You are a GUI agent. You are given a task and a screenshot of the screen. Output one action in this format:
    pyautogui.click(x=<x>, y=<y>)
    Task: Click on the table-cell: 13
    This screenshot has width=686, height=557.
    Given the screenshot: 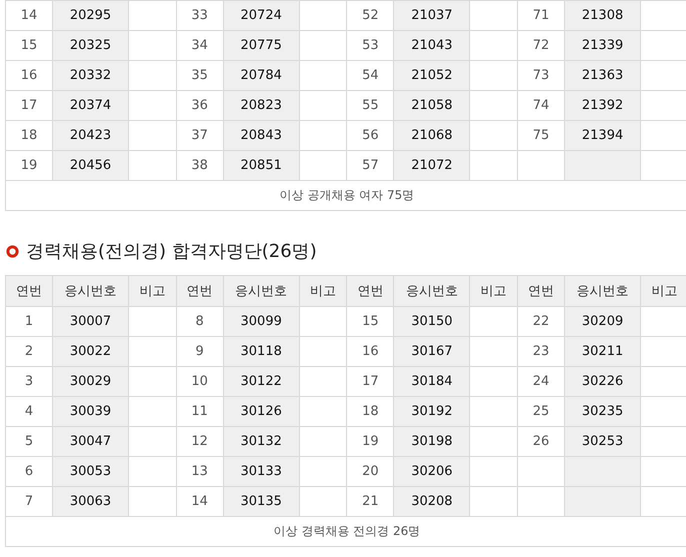 What is the action you would take?
    pyautogui.click(x=199, y=471)
    